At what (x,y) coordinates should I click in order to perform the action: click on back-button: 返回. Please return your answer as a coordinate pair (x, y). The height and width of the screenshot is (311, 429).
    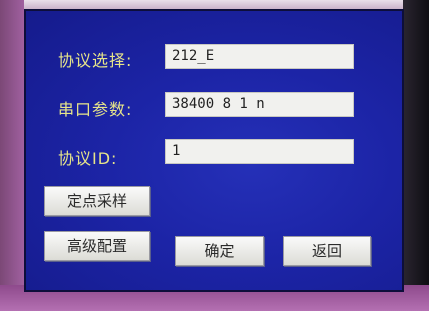
    Looking at the image, I should click on (327, 251).